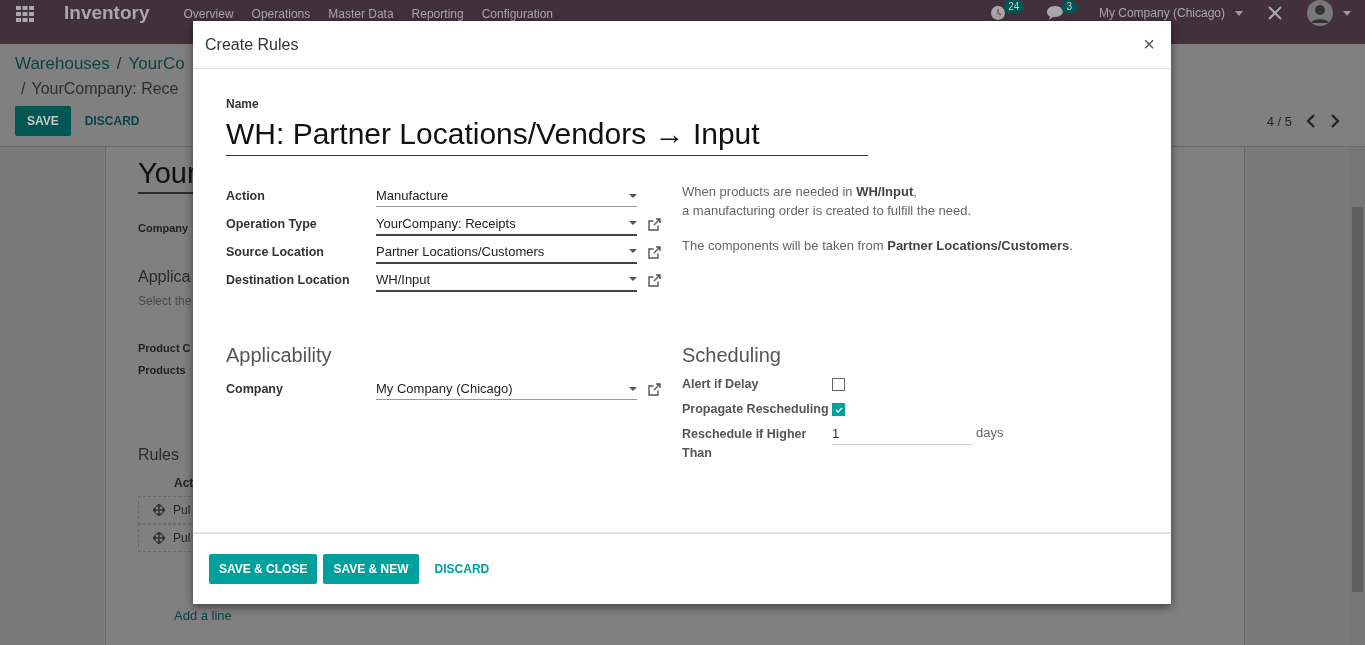  I want to click on menu-item: Overview, so click(208, 14).